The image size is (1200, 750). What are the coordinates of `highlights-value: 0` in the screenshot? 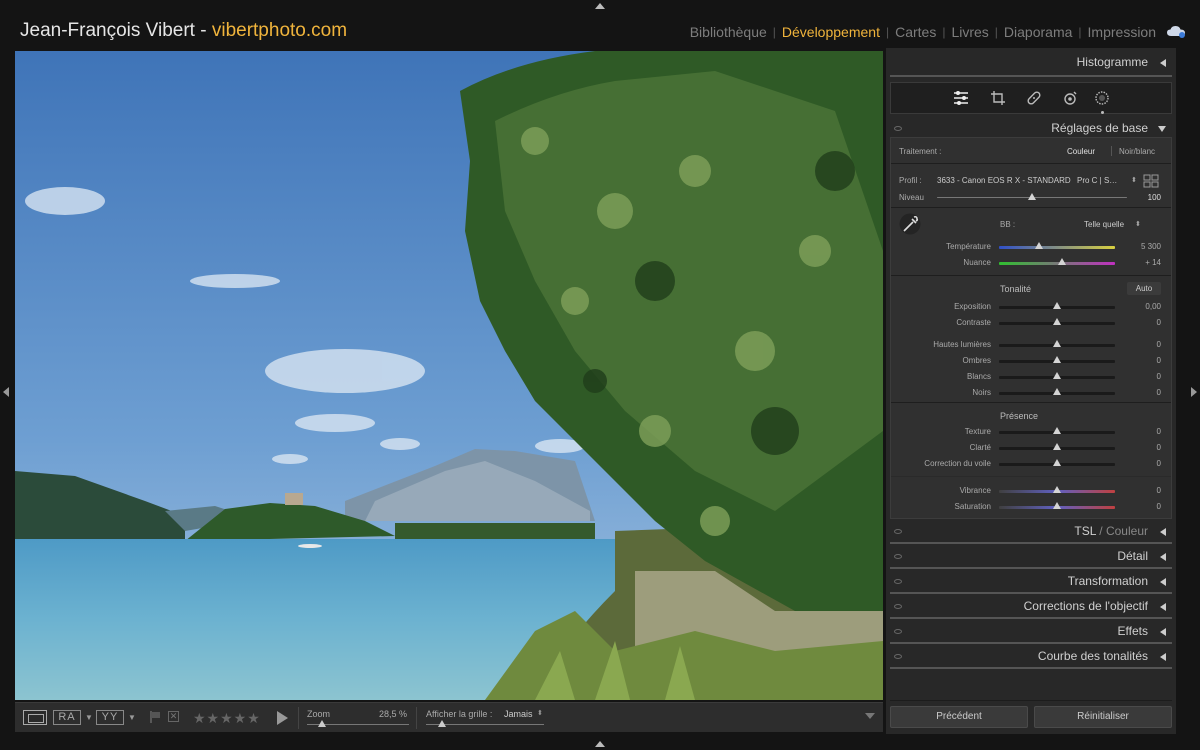 It's located at (1141, 344).